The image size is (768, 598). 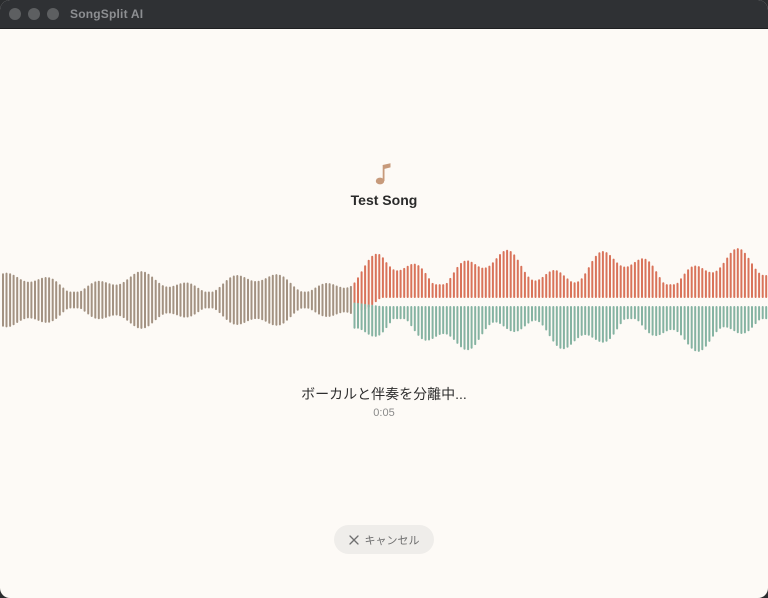 I want to click on window-minimize-button, so click(x=34, y=14).